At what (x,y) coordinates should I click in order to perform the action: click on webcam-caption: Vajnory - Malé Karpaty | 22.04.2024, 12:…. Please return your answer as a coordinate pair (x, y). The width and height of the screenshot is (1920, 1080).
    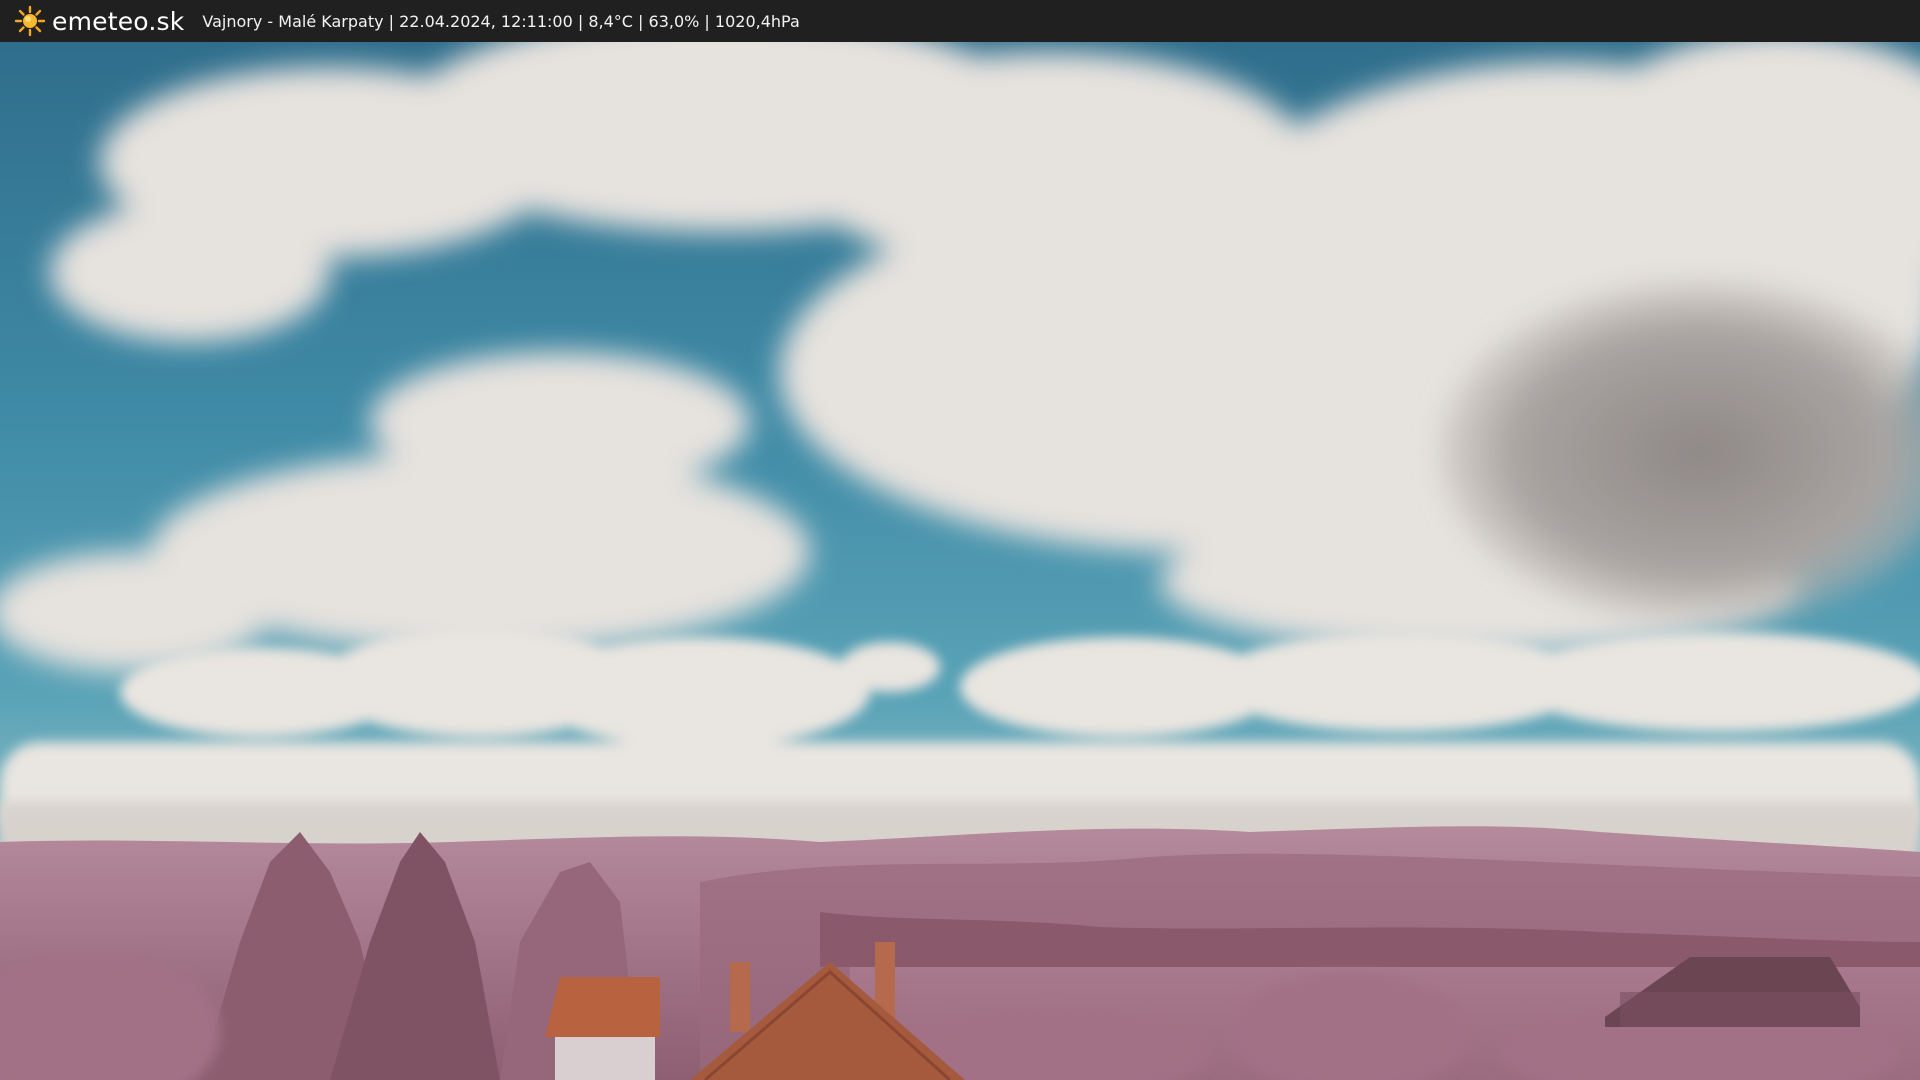
    Looking at the image, I should click on (501, 21).